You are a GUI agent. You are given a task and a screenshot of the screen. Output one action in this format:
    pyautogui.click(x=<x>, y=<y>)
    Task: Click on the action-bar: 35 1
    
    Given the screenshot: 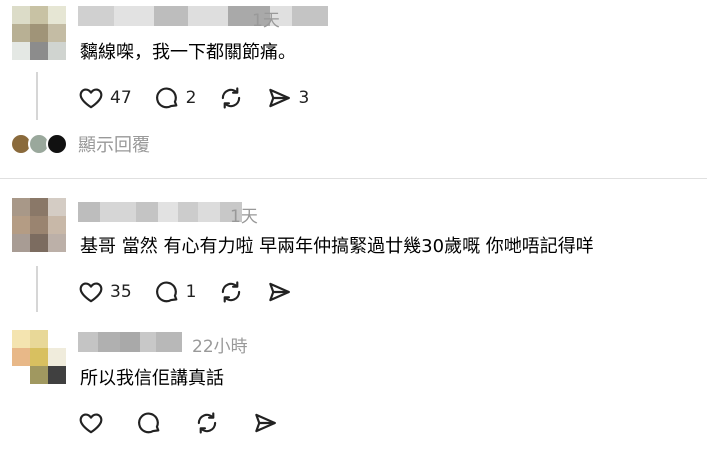 What is the action you would take?
    pyautogui.click(x=196, y=292)
    